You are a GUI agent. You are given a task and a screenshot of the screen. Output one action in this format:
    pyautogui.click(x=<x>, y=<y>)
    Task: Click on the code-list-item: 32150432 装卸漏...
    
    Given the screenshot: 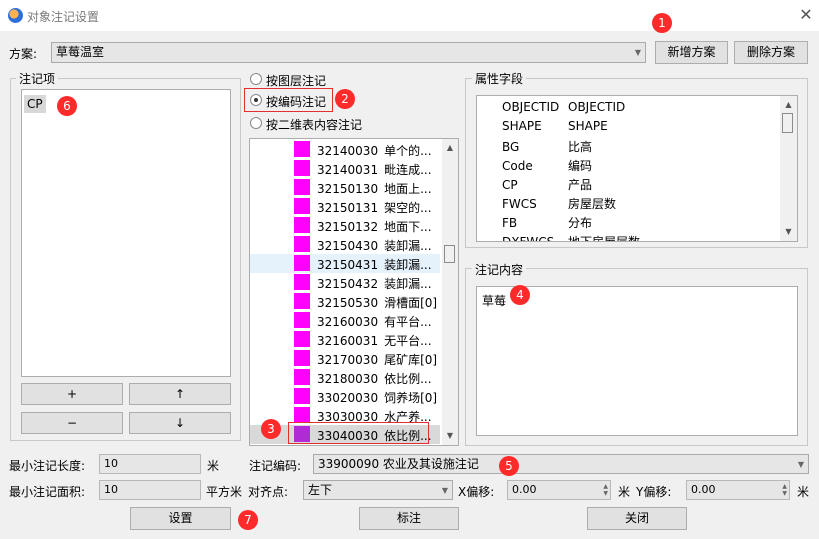 What is the action you would take?
    pyautogui.click(x=345, y=282)
    